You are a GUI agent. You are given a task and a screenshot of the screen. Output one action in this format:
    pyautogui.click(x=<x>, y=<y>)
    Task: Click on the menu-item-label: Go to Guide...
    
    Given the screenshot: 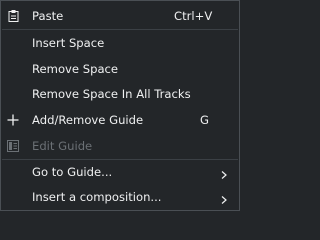 What is the action you would take?
    pyautogui.click(x=72, y=172)
    